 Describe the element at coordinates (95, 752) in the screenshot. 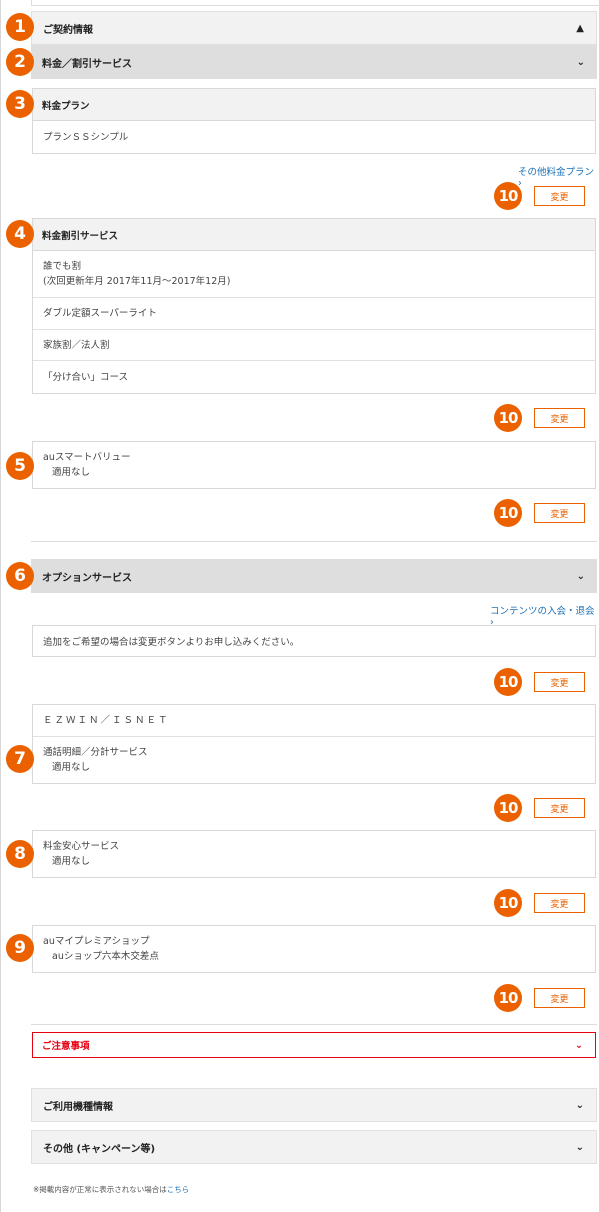

I see `itemized-billing-name: 通話明細／分計サービス` at that location.